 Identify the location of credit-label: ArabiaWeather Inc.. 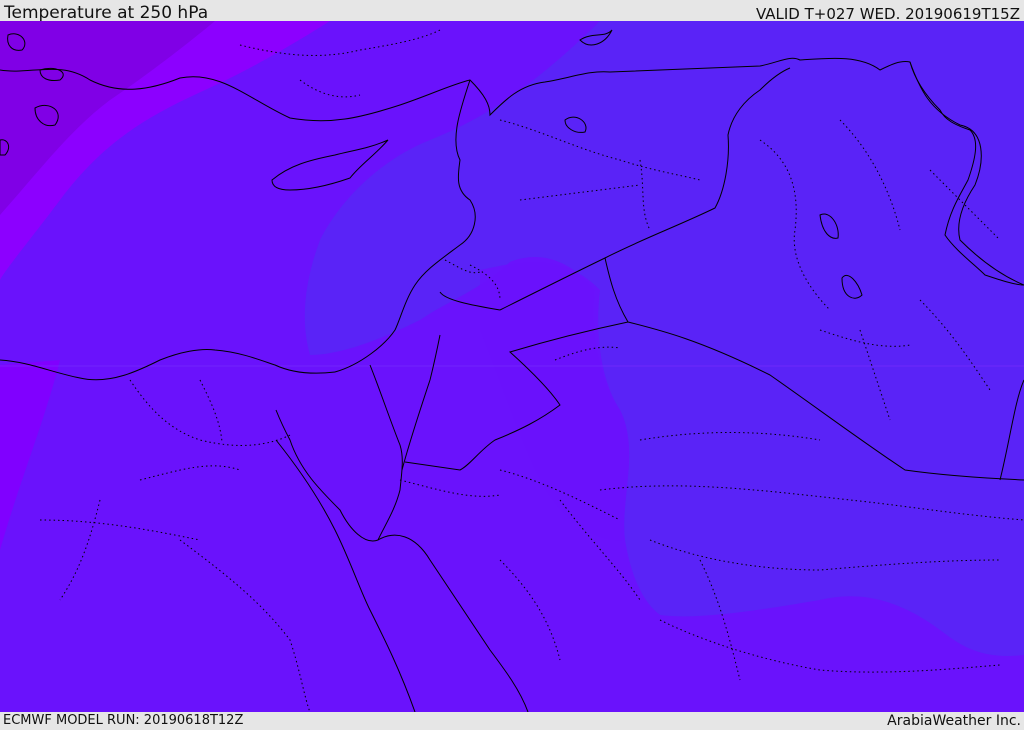
(954, 721).